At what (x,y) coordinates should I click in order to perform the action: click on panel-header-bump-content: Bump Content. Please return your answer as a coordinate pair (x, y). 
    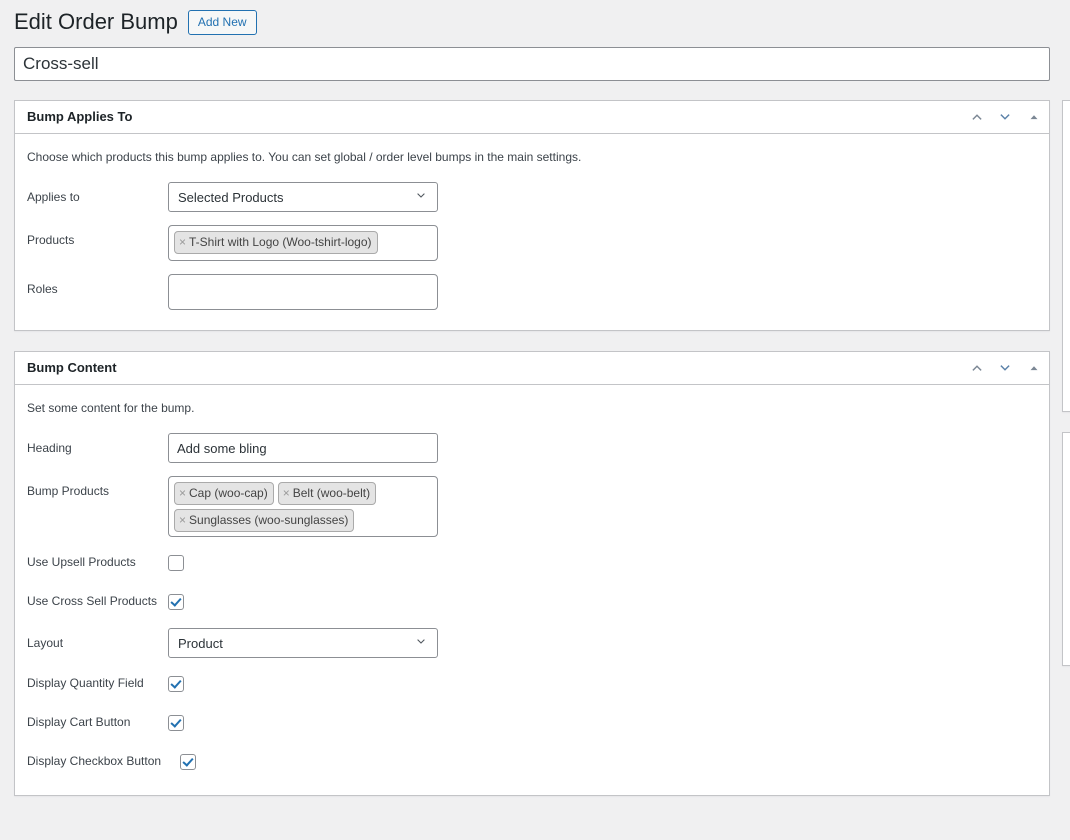
    Looking at the image, I should click on (532, 368).